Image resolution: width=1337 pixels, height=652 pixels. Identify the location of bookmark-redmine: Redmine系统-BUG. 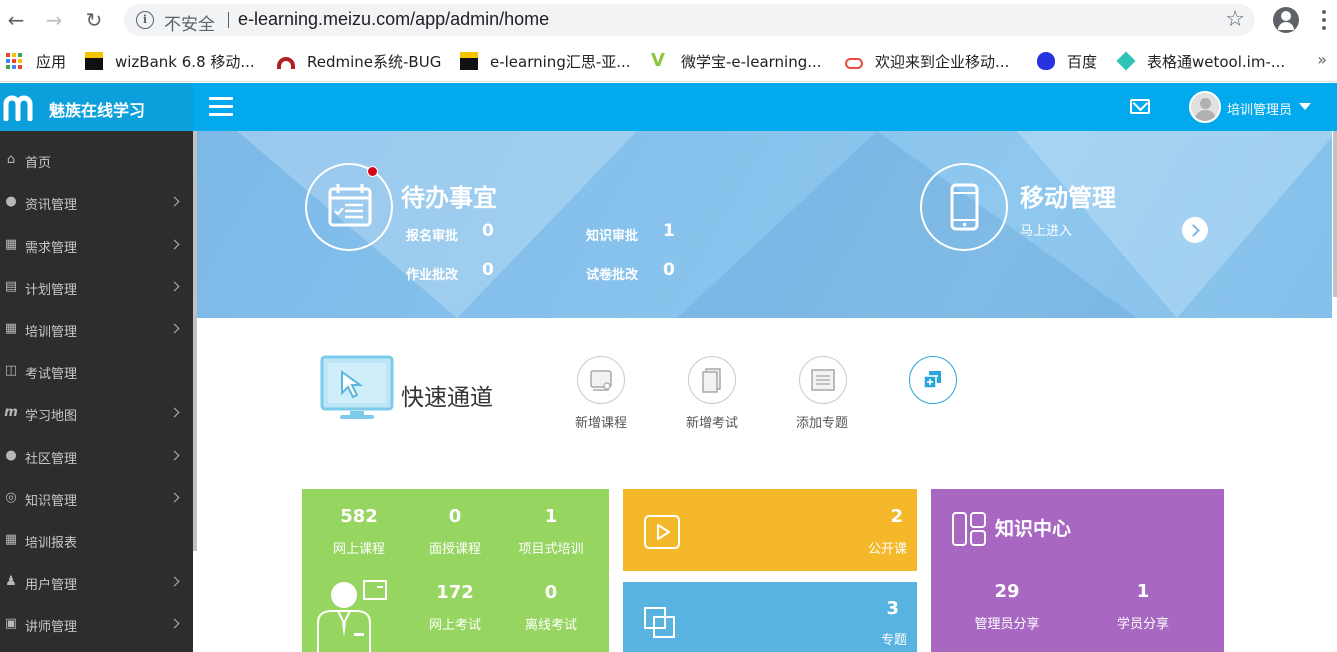
(359, 61).